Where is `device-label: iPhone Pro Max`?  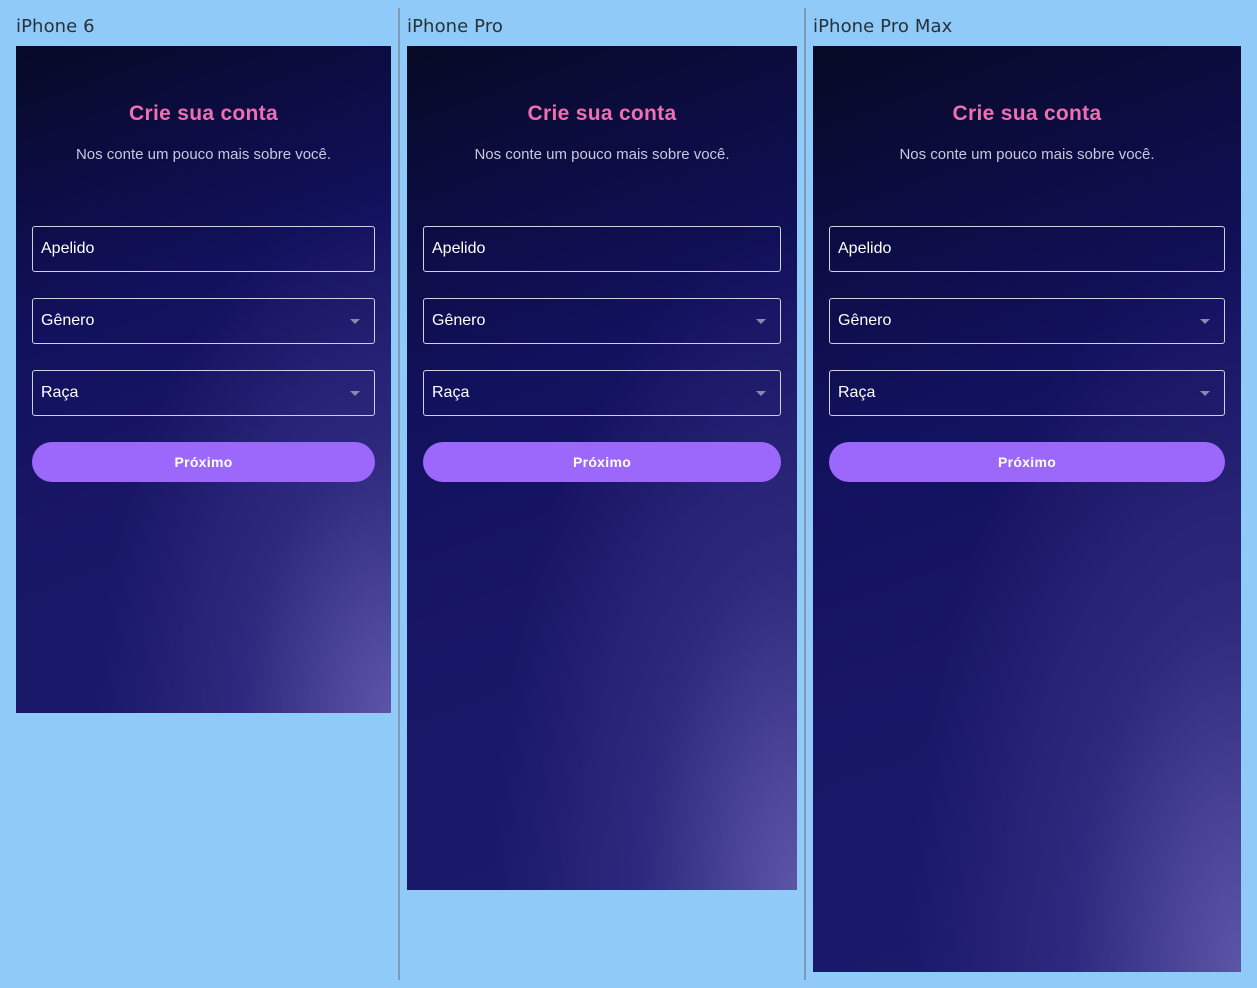 device-label: iPhone Pro Max is located at coordinates (883, 26).